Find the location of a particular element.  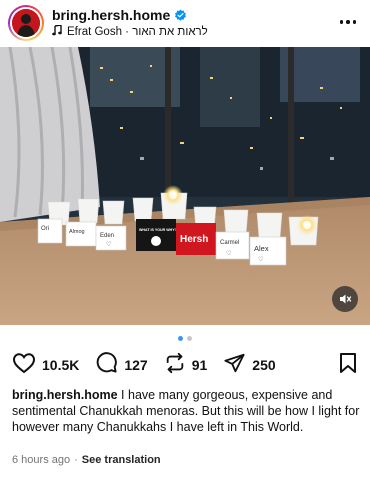

username: bring.hersh.home is located at coordinates (119, 15).